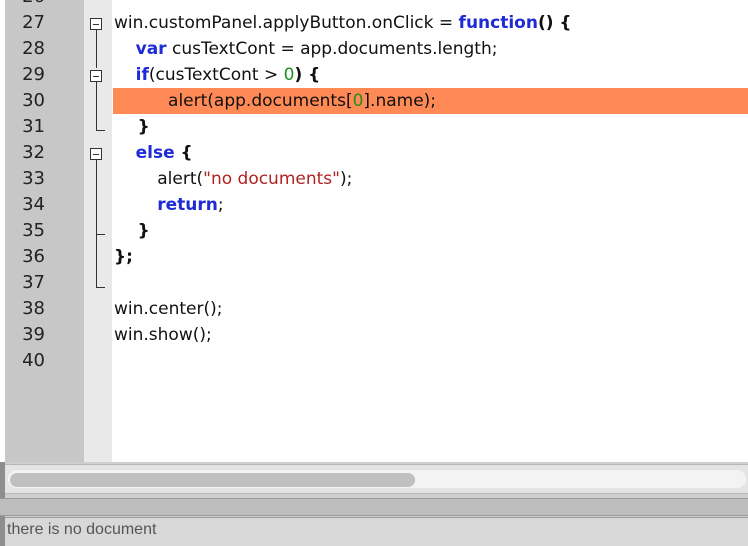 This screenshot has height=546, width=748. What do you see at coordinates (332, 49) in the screenshot?
I see `code-token: cusTextCont = app.documents.length;` at bounding box center [332, 49].